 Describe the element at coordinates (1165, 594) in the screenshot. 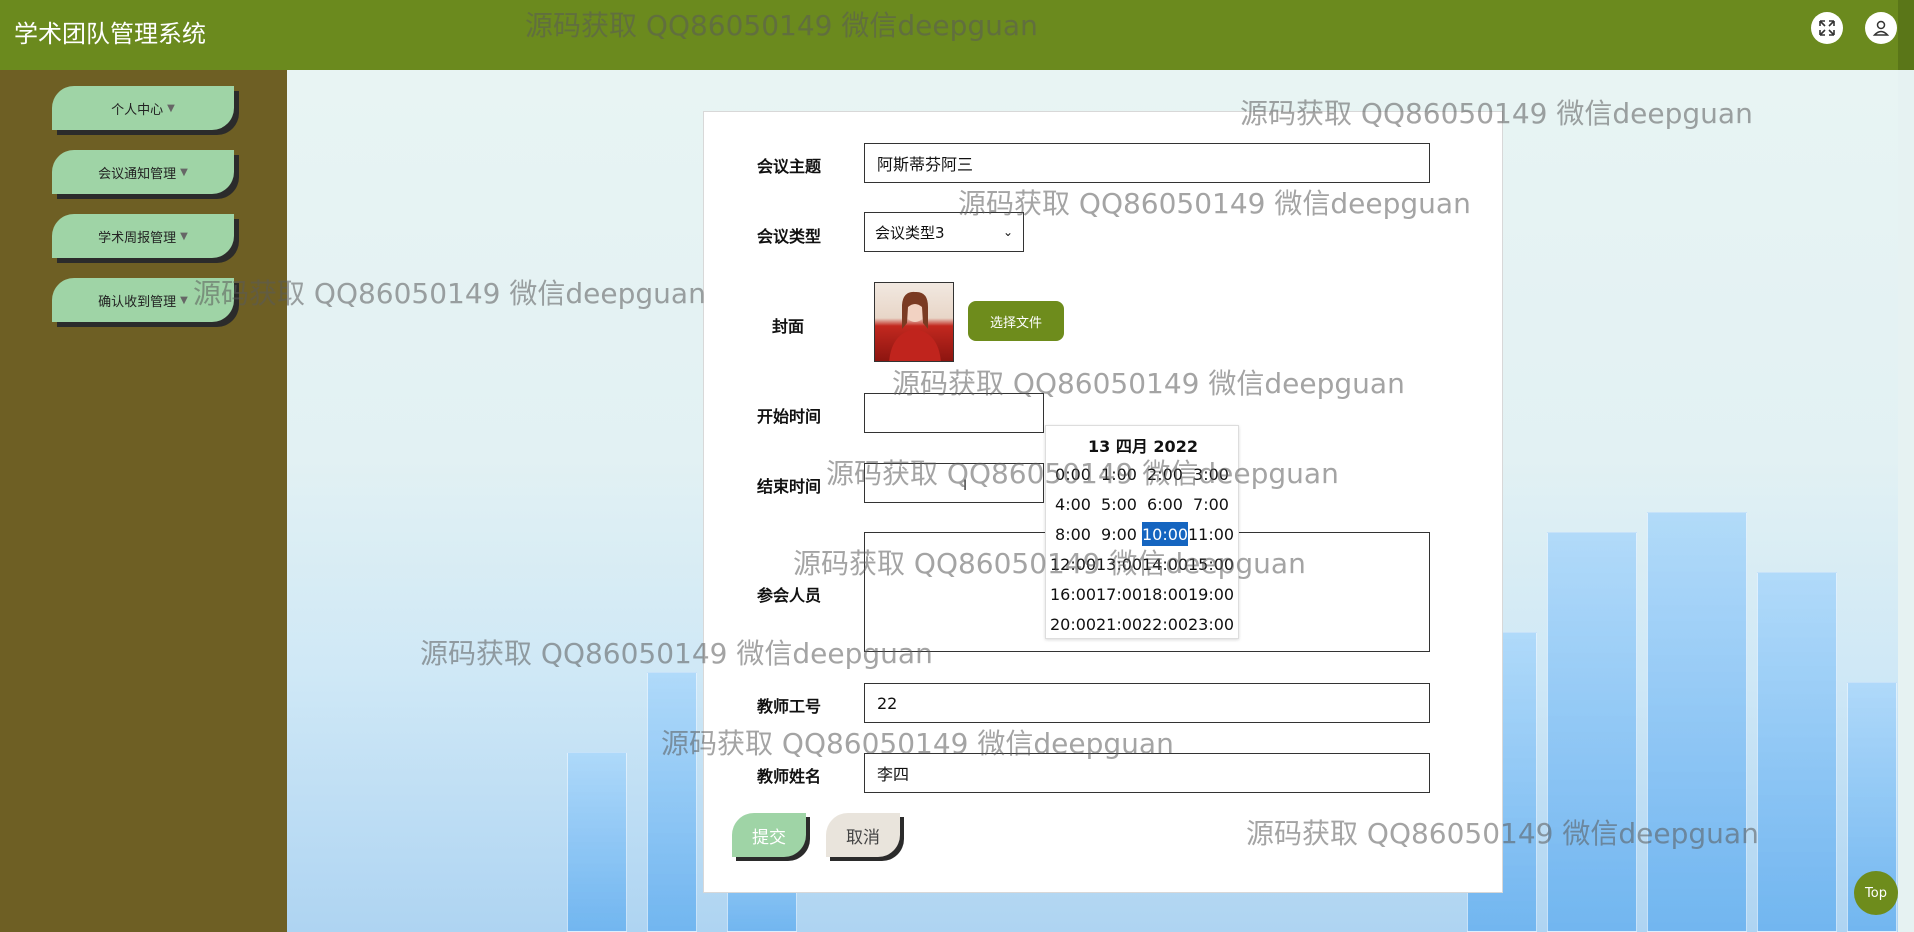

I see `time-option: 18:00` at that location.